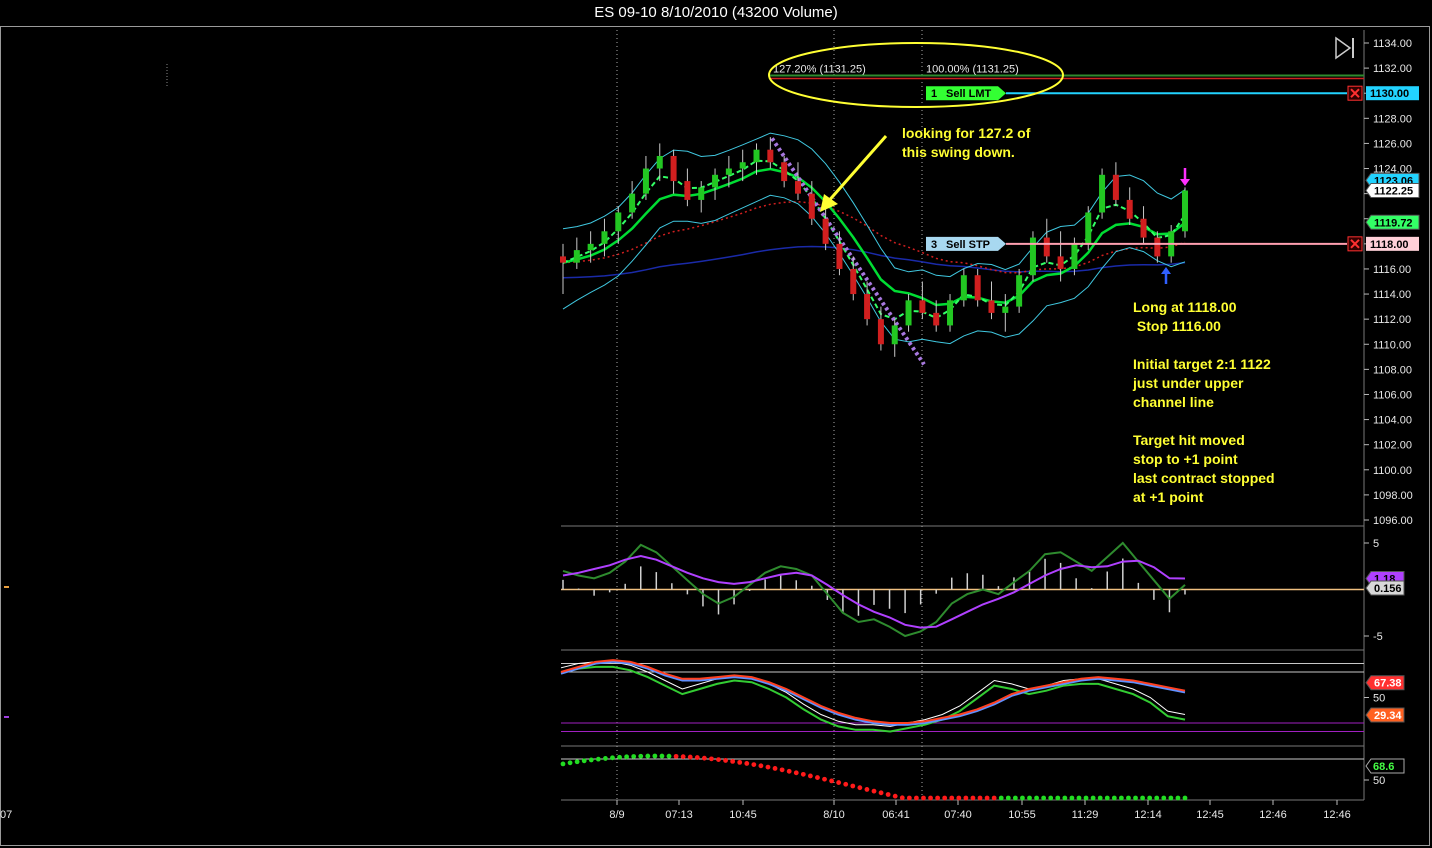 The height and width of the screenshot is (848, 1432). Describe the element at coordinates (1392, 144) in the screenshot. I see `price-tick-label: 1126.00` at that location.